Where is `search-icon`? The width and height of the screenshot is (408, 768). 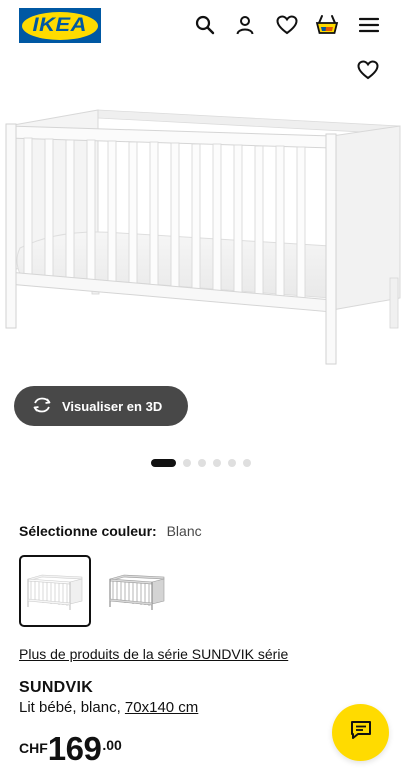 search-icon is located at coordinates (205, 25).